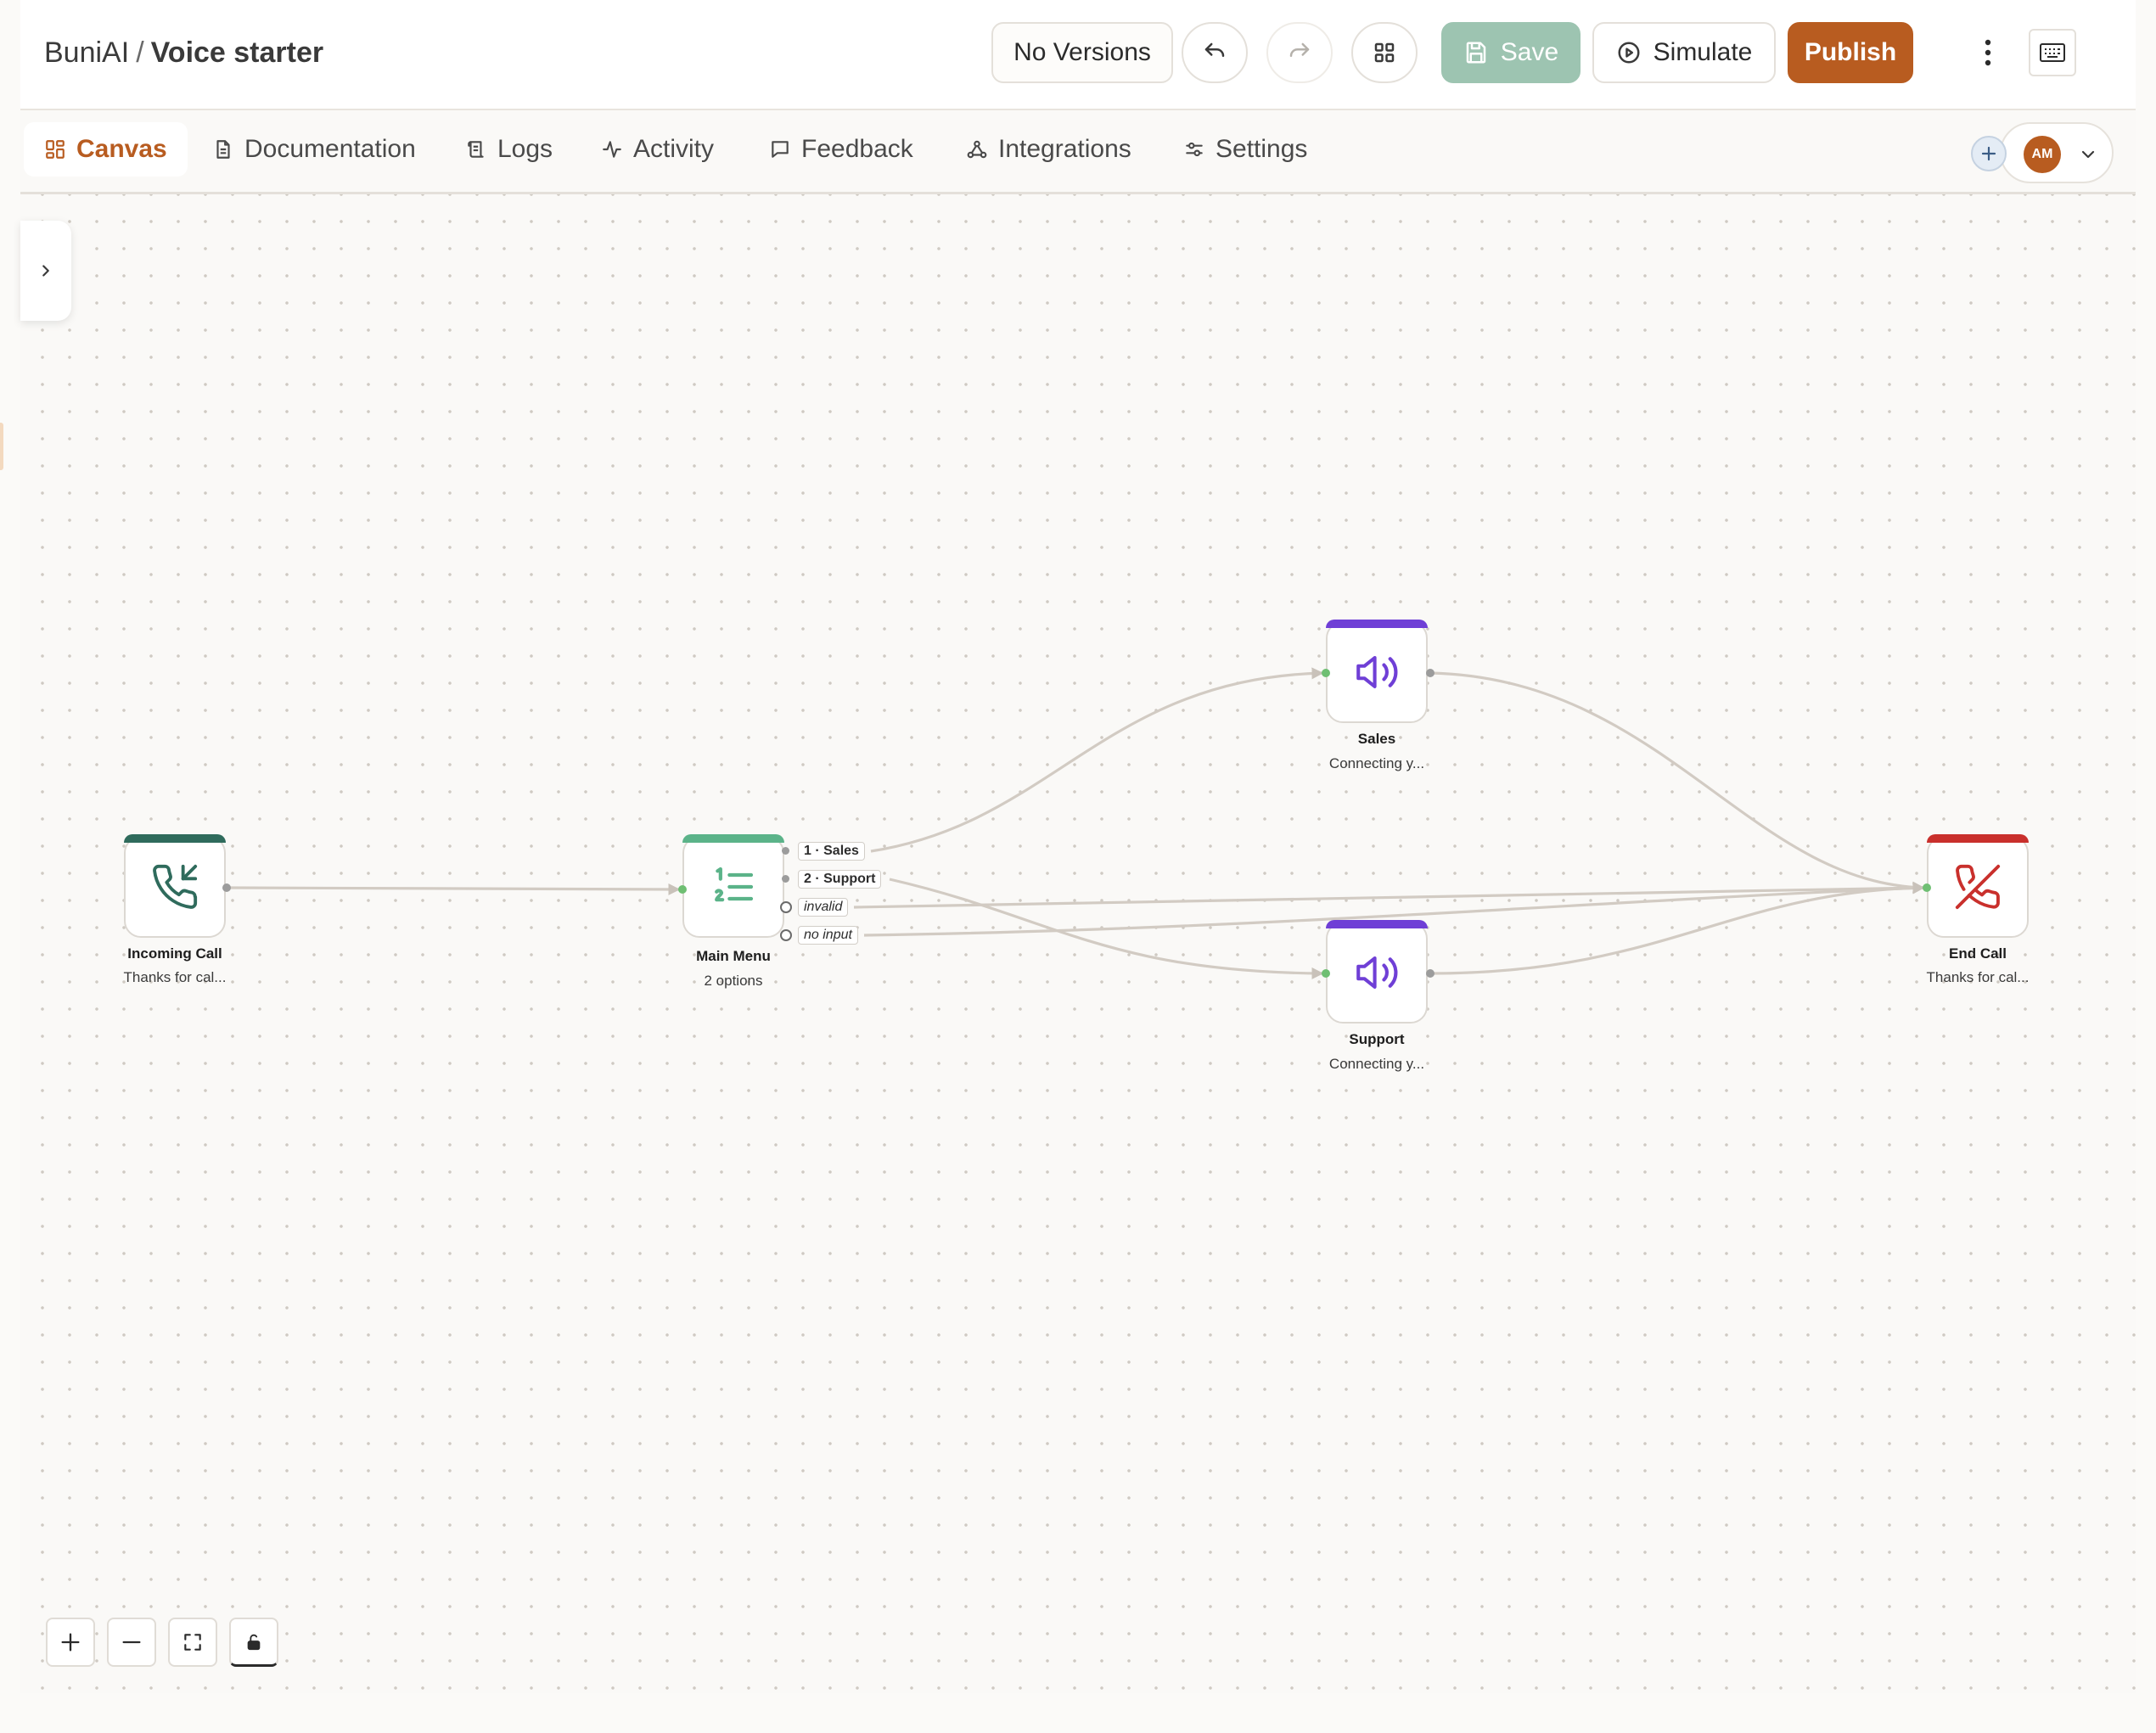  I want to click on node-subtitle: 2 options, so click(733, 981).